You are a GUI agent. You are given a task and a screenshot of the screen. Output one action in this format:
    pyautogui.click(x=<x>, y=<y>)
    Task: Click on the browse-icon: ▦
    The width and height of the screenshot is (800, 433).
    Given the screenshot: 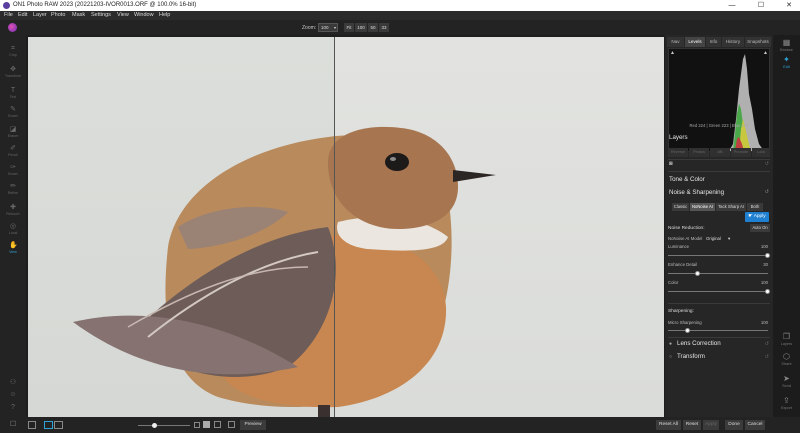 What is the action you would take?
    pyautogui.click(x=786, y=42)
    